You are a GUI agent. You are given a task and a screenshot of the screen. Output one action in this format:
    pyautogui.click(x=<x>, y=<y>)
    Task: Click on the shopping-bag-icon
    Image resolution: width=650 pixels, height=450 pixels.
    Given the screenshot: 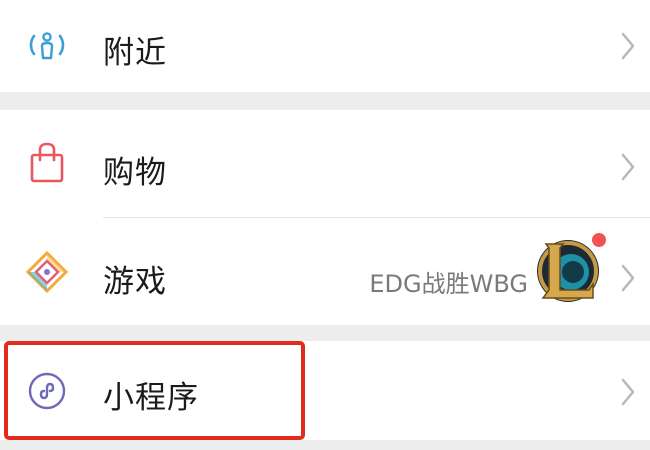 What is the action you would take?
    pyautogui.click(x=47, y=163)
    